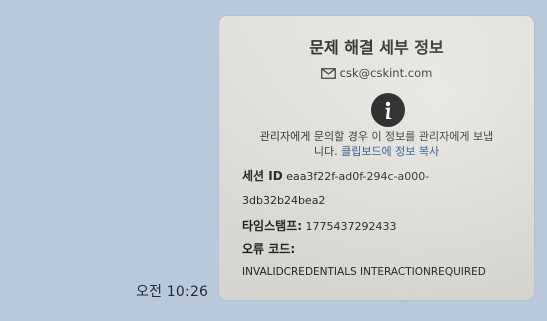  Describe the element at coordinates (272, 226) in the screenshot. I see `timestamp-label: 타임스탬프:` at that location.